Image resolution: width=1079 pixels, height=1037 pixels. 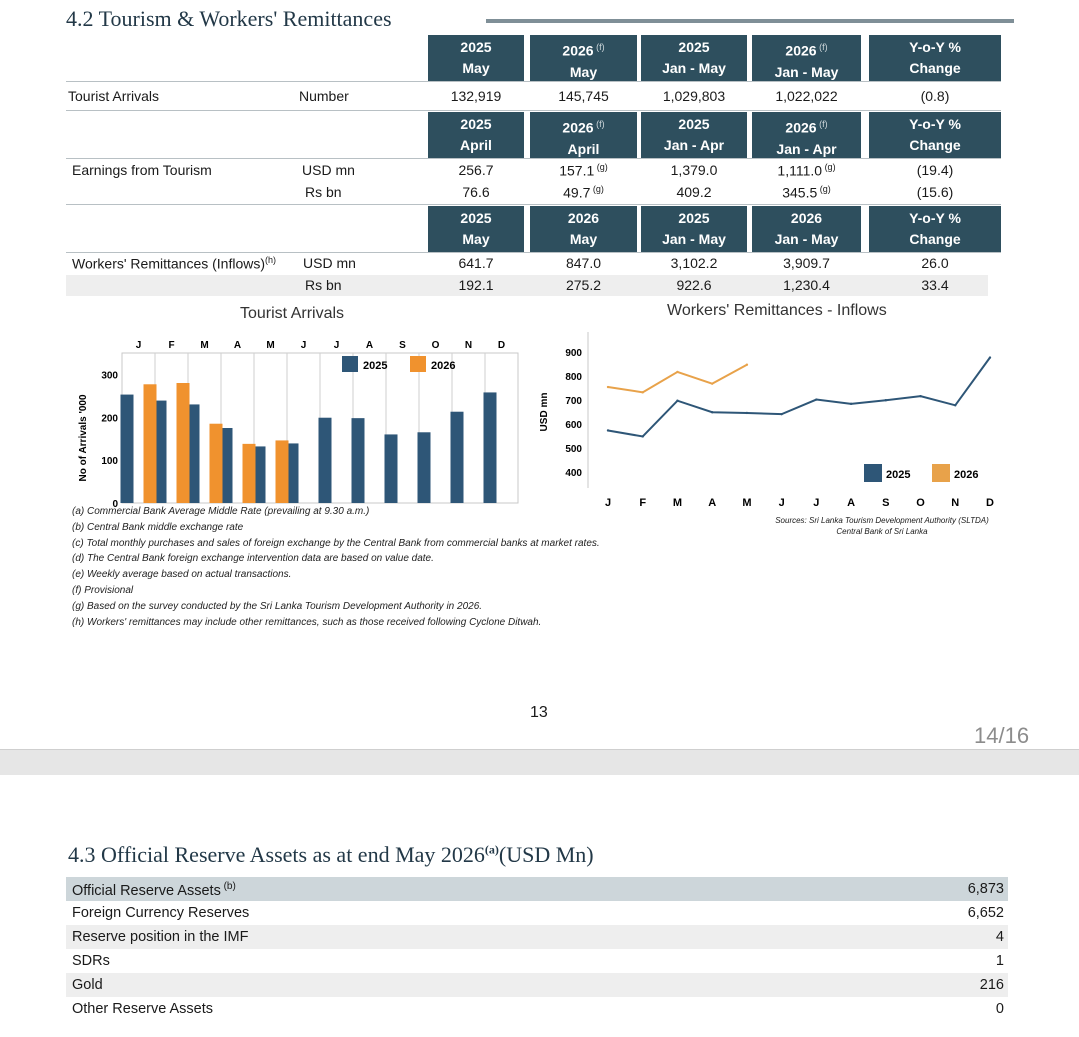 I want to click on table-cell: 256.7, so click(x=476, y=170).